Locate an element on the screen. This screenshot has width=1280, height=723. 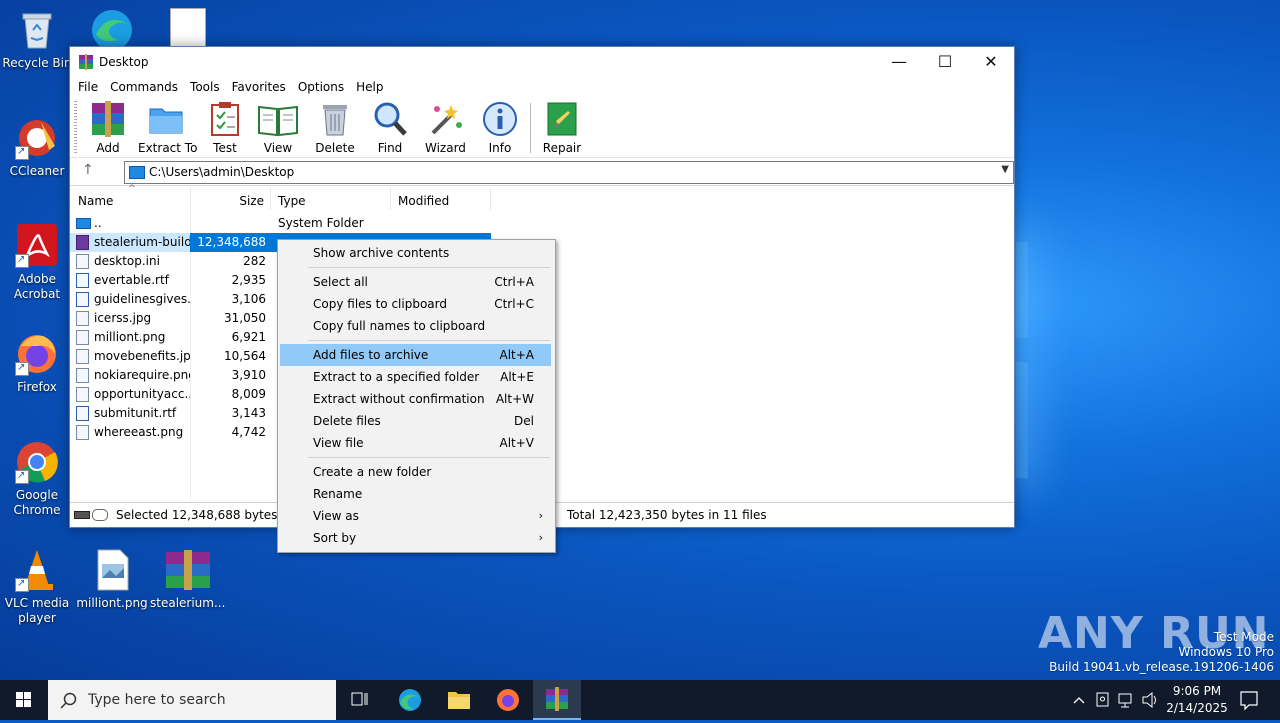
taskbar-clock: 9:06 PM 2/14/2025 is located at coordinates (1197, 700).